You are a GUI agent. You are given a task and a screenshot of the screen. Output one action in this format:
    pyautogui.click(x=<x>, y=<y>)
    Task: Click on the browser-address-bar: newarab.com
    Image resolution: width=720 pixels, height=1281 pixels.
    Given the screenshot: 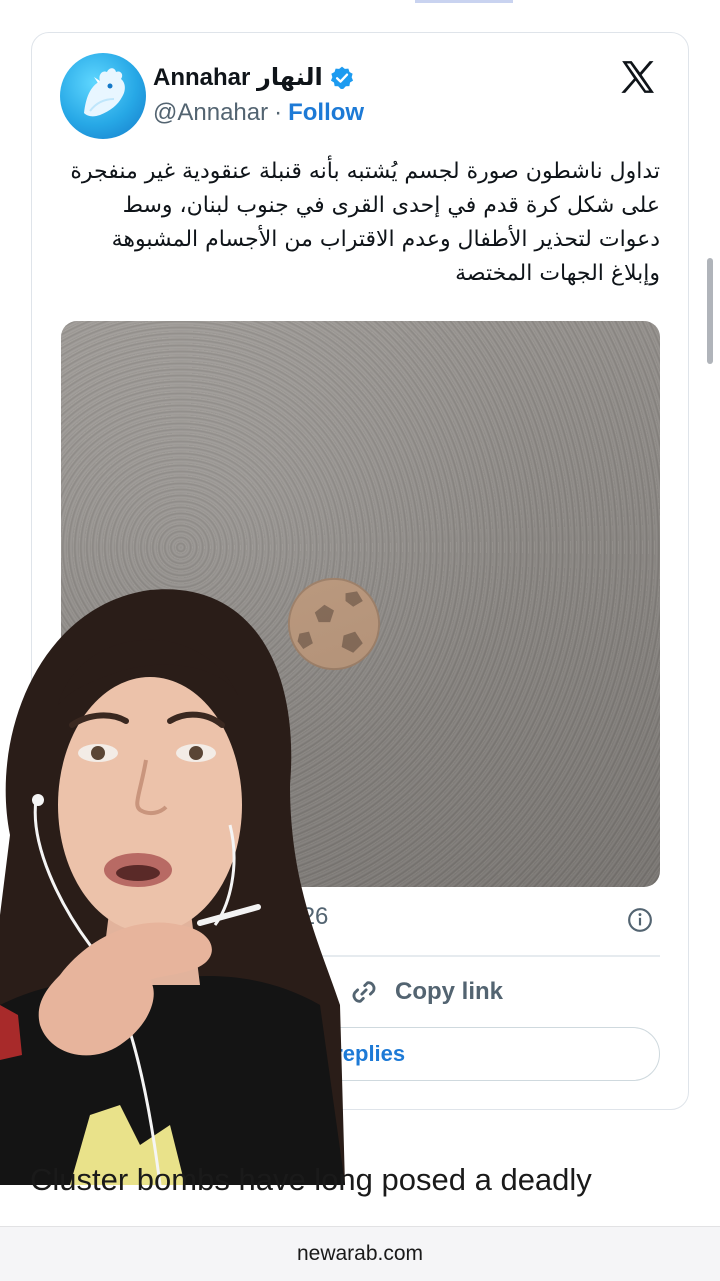 What is the action you would take?
    pyautogui.click(x=360, y=1253)
    